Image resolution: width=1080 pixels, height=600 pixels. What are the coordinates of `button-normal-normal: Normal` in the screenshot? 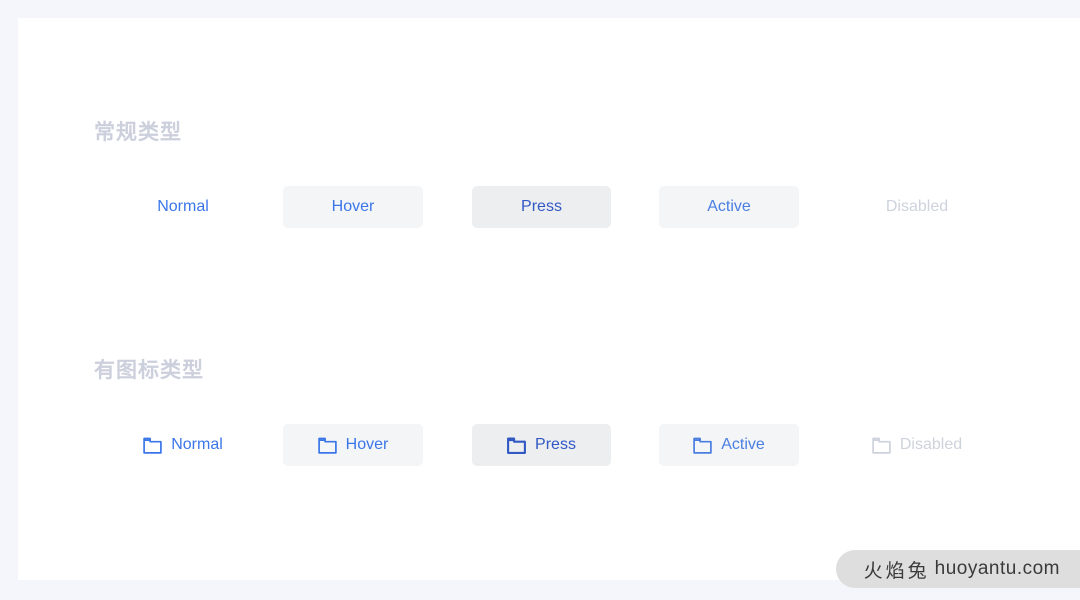 It's located at (183, 207).